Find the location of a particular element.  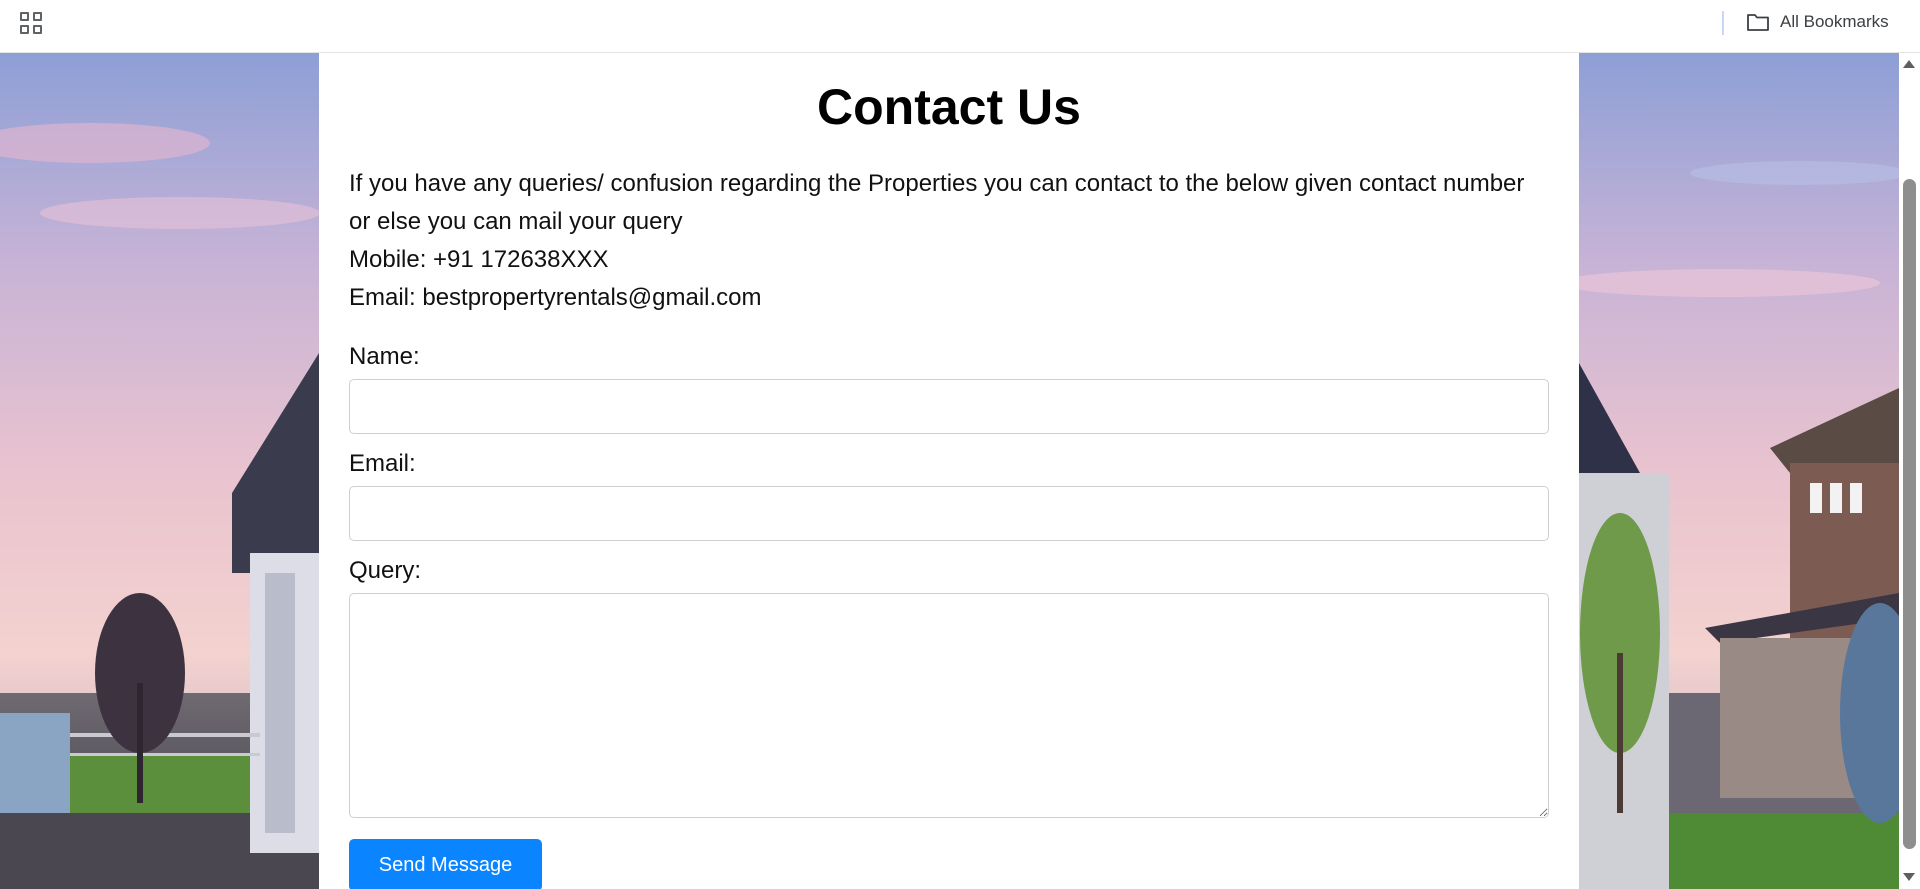

page-scrollbar is located at coordinates (1909, 471).